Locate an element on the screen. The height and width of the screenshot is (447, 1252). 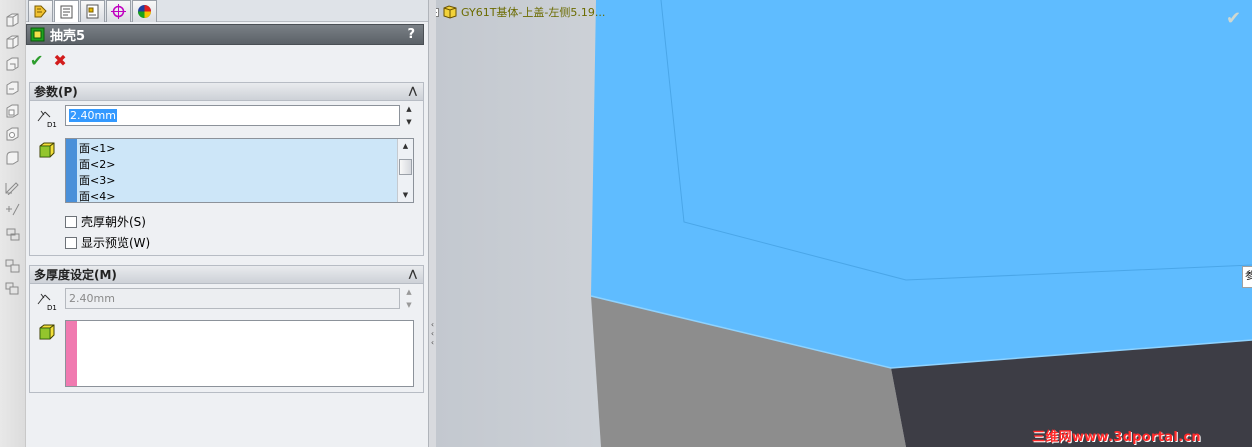
thickness-spinner: ▲ ▼ is located at coordinates (409, 115).